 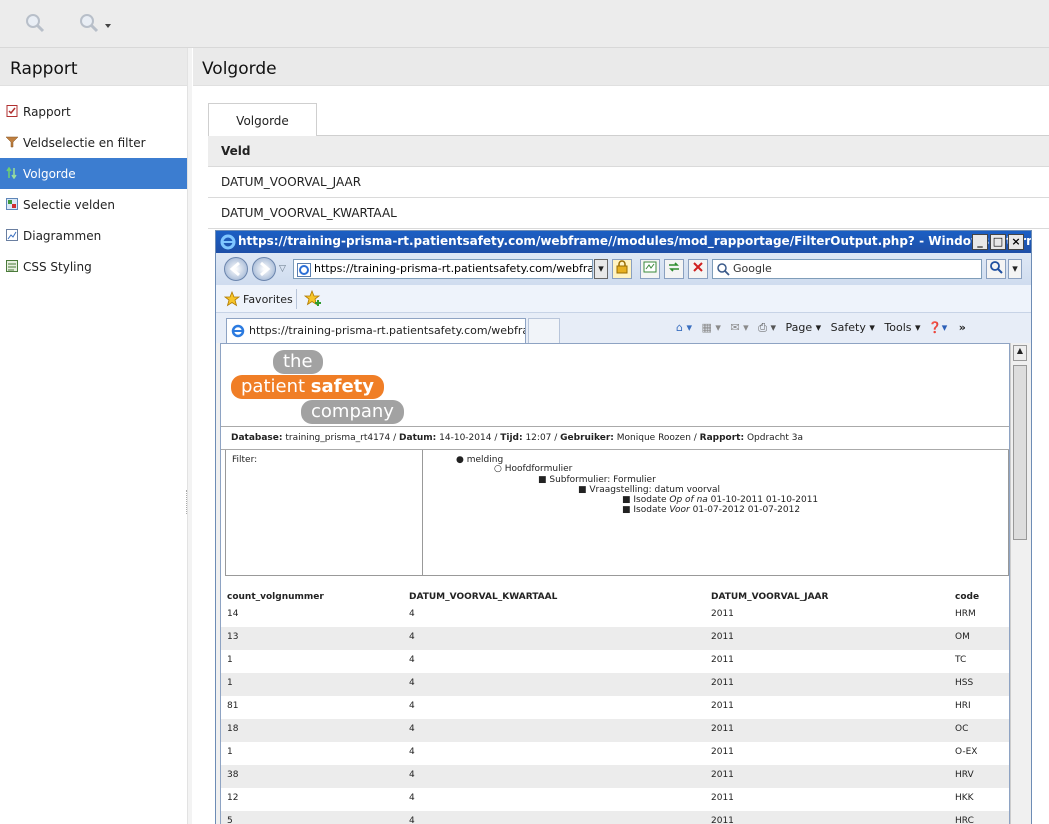 I want to click on sidebar-item-label: Selectie velden, so click(x=69, y=204).